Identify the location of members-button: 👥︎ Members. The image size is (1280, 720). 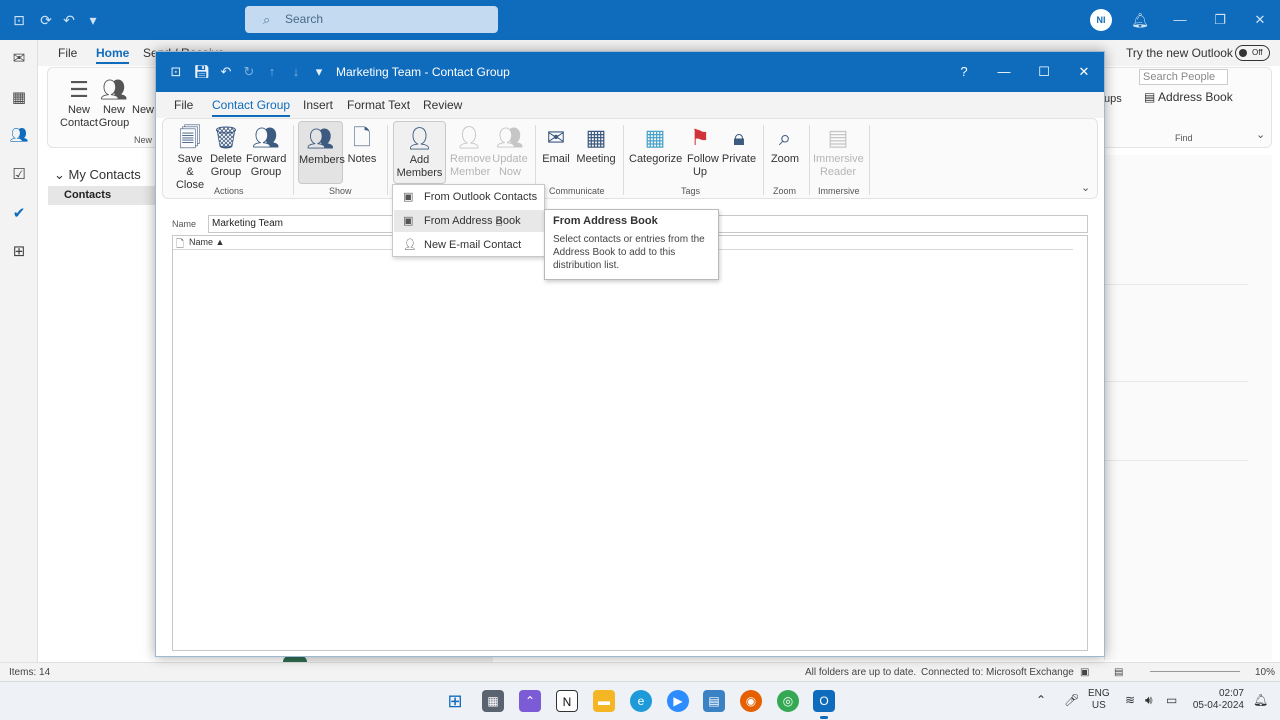
(321, 152).